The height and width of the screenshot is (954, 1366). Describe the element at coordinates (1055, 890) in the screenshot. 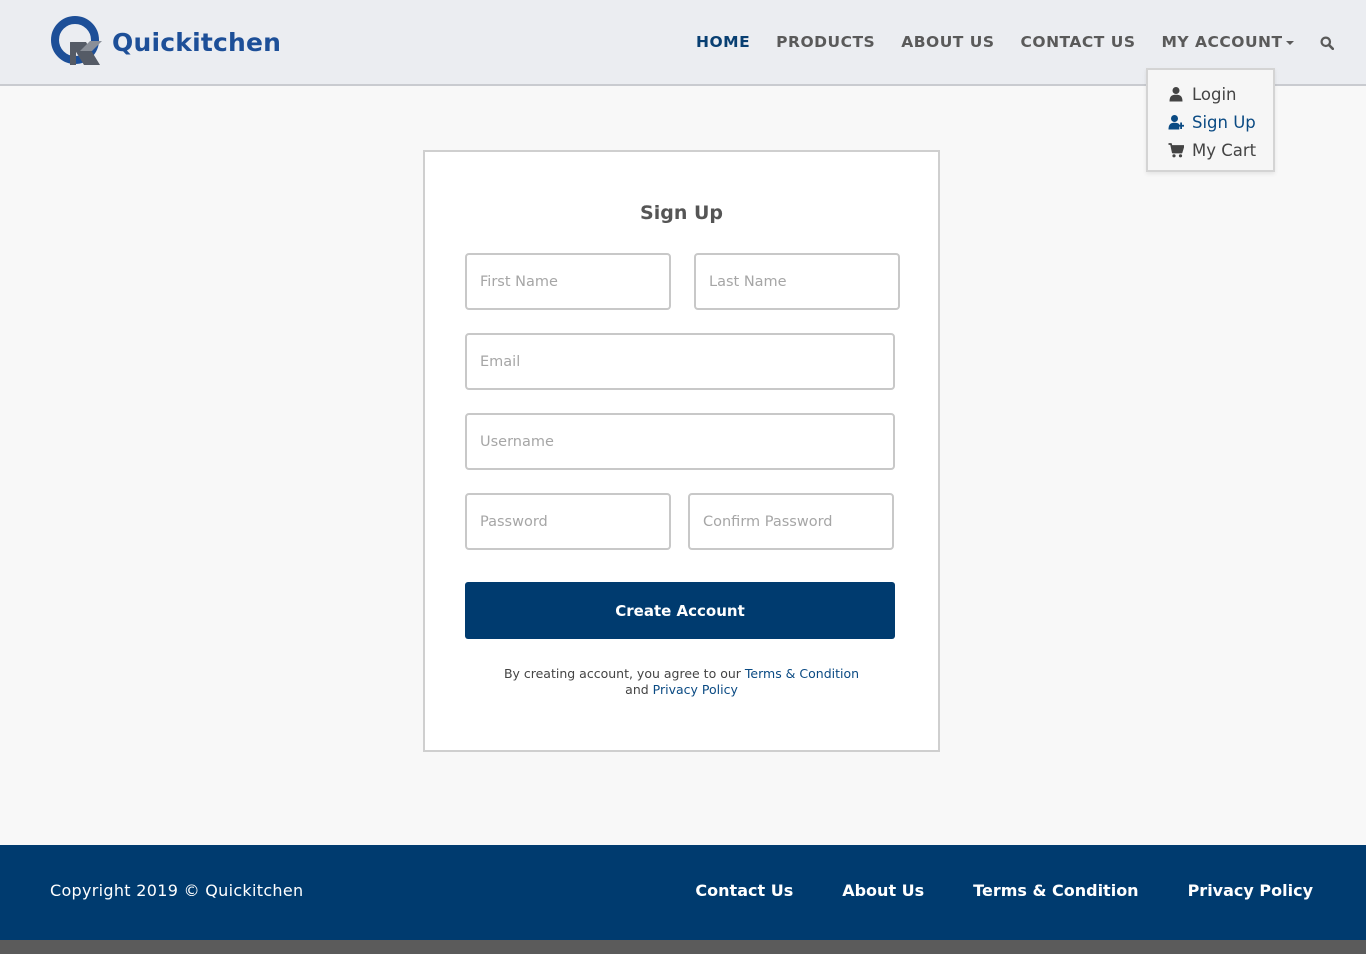

I see `footer-link-terms: Terms & Condition` at that location.